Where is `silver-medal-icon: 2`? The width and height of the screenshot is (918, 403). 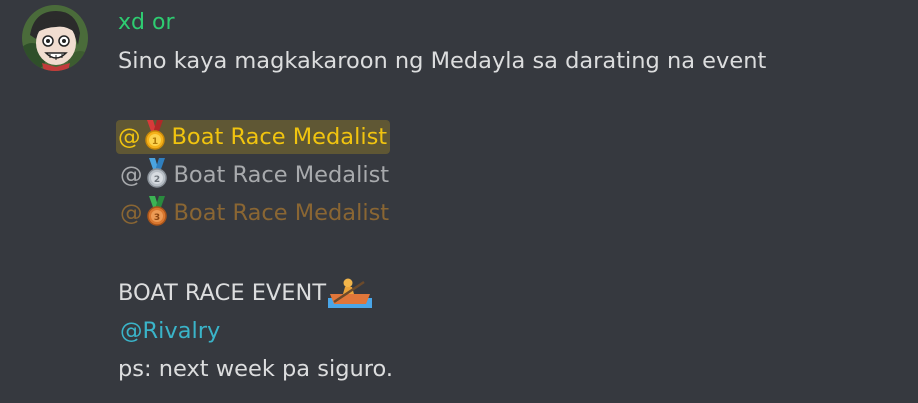 silver-medal-icon: 2 is located at coordinates (156, 173).